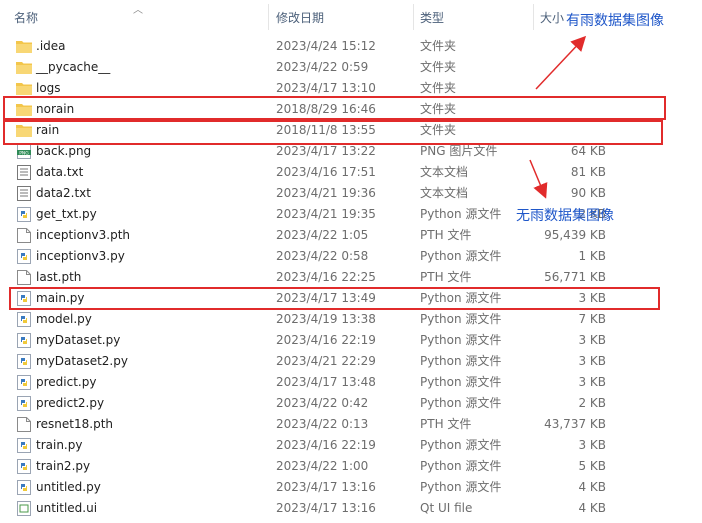 The image size is (702, 523). Describe the element at coordinates (565, 216) in the screenshot. I see `annotation-norain-label: 无雨数据集图像` at that location.